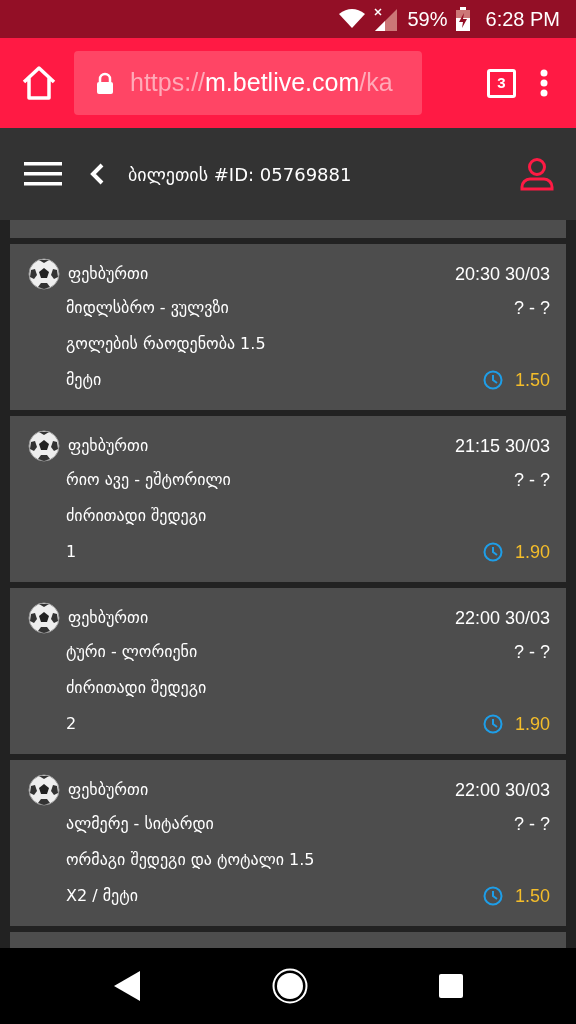 The width and height of the screenshot is (576, 1024). I want to click on lock-icon, so click(105, 83).